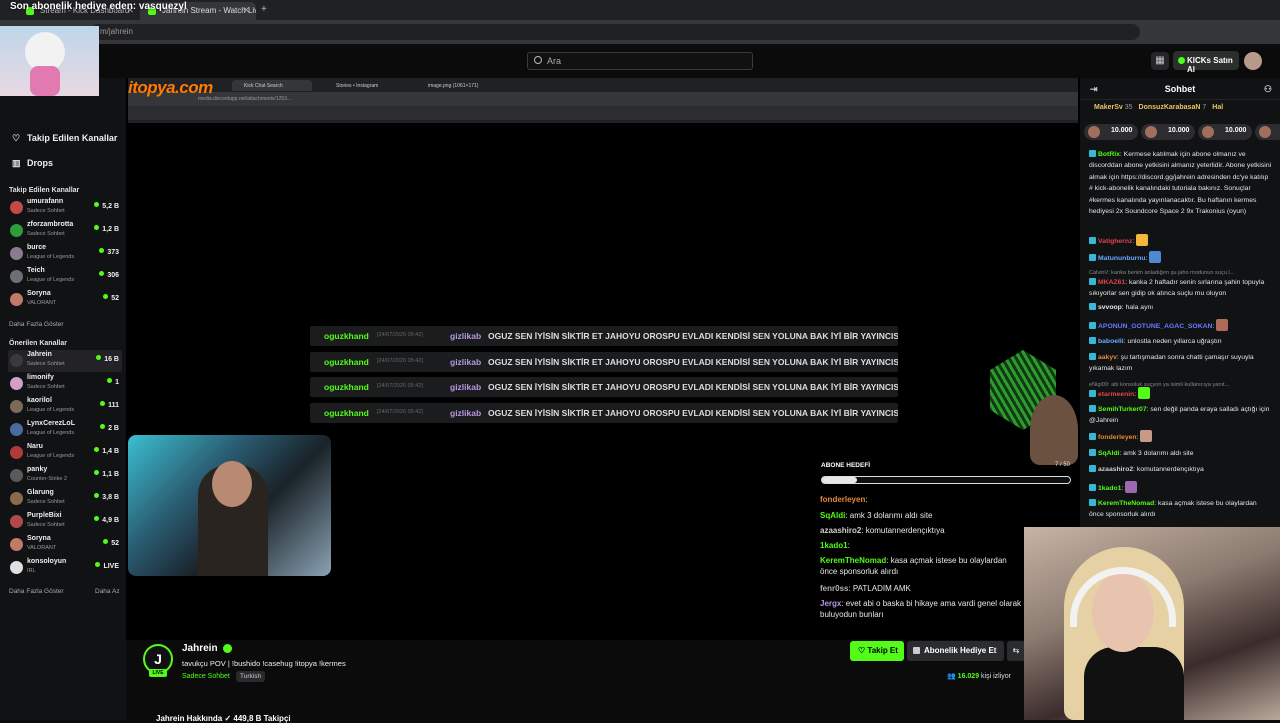  Describe the element at coordinates (1109, 453) in the screenshot. I see `chat-username: SqAldi` at that location.